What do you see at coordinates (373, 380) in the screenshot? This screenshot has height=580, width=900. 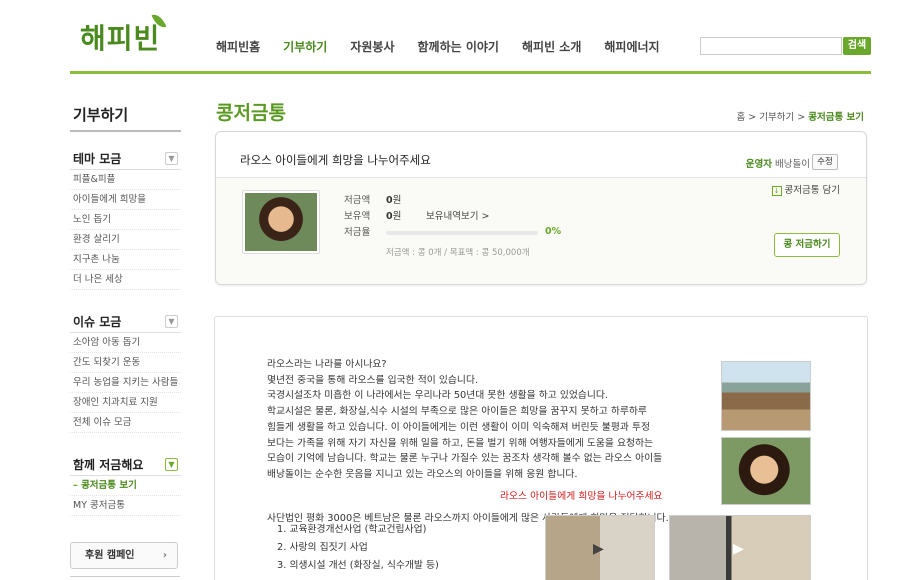 I see `story-line: 몇년전 중국을 통해 라오스를 입국한 적이 있습니다.` at bounding box center [373, 380].